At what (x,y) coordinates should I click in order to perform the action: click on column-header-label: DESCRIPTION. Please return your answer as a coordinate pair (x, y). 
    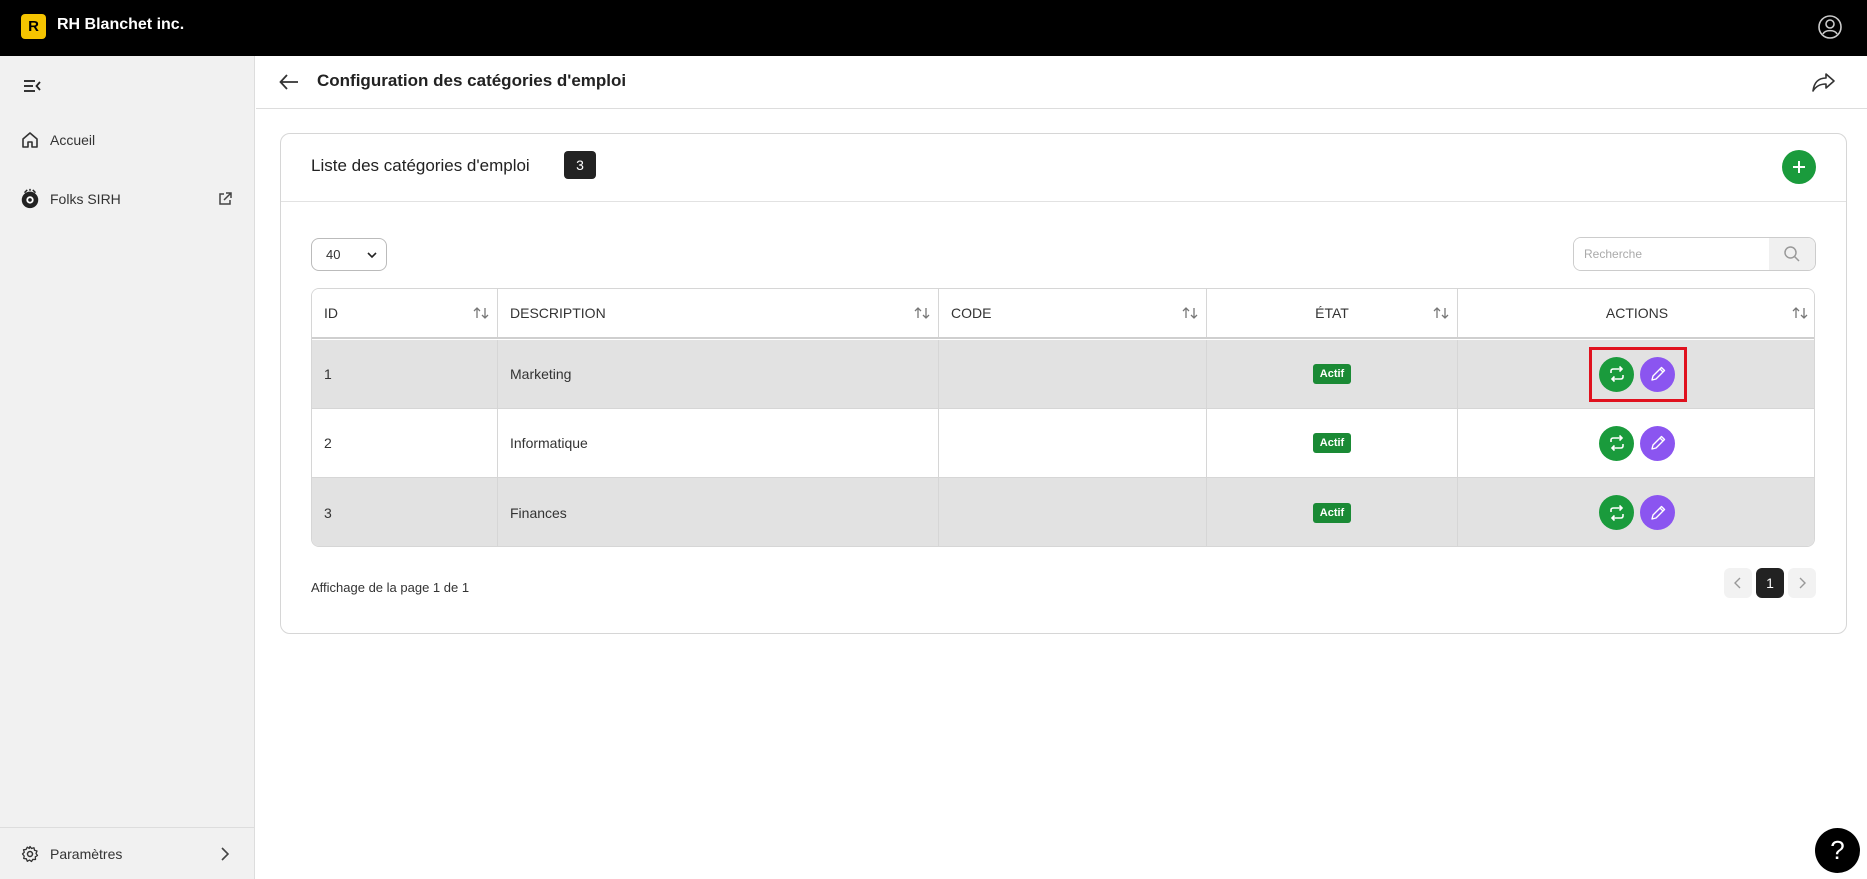
    Looking at the image, I should click on (558, 313).